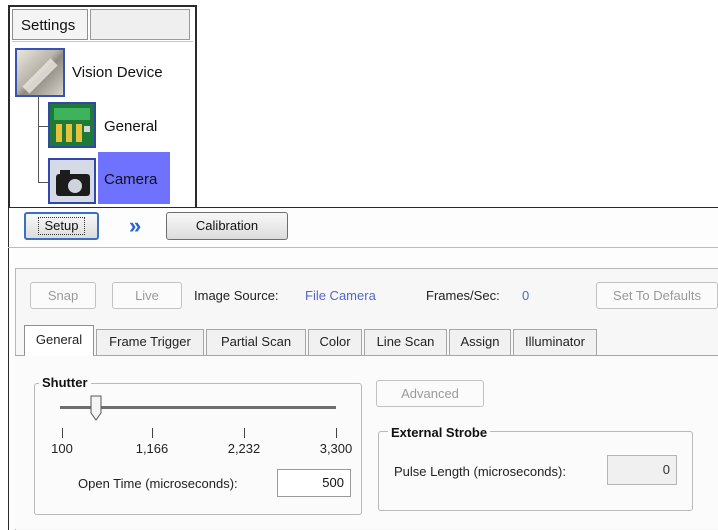 The height and width of the screenshot is (530, 718). I want to click on toolbar-divider, so click(363, 247).